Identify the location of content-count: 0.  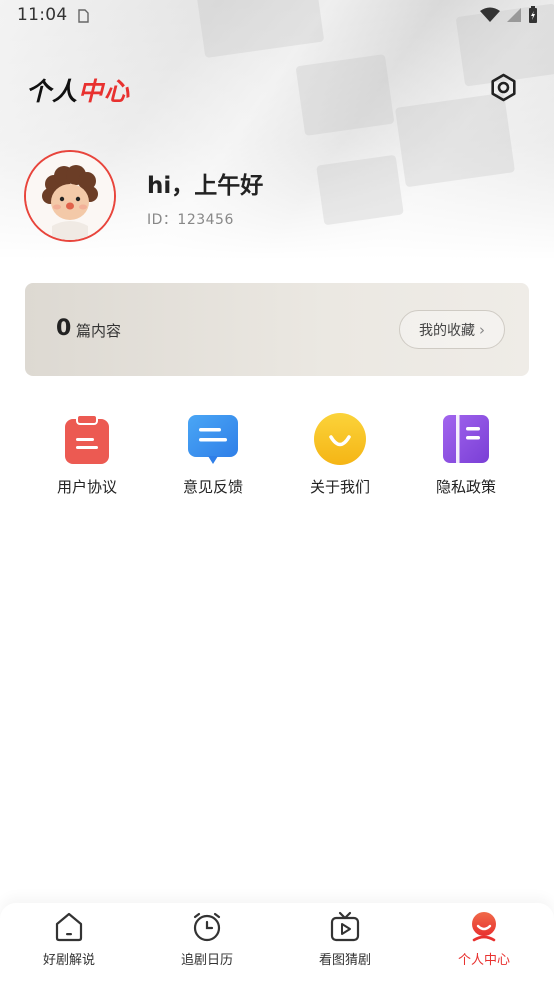
(64, 328).